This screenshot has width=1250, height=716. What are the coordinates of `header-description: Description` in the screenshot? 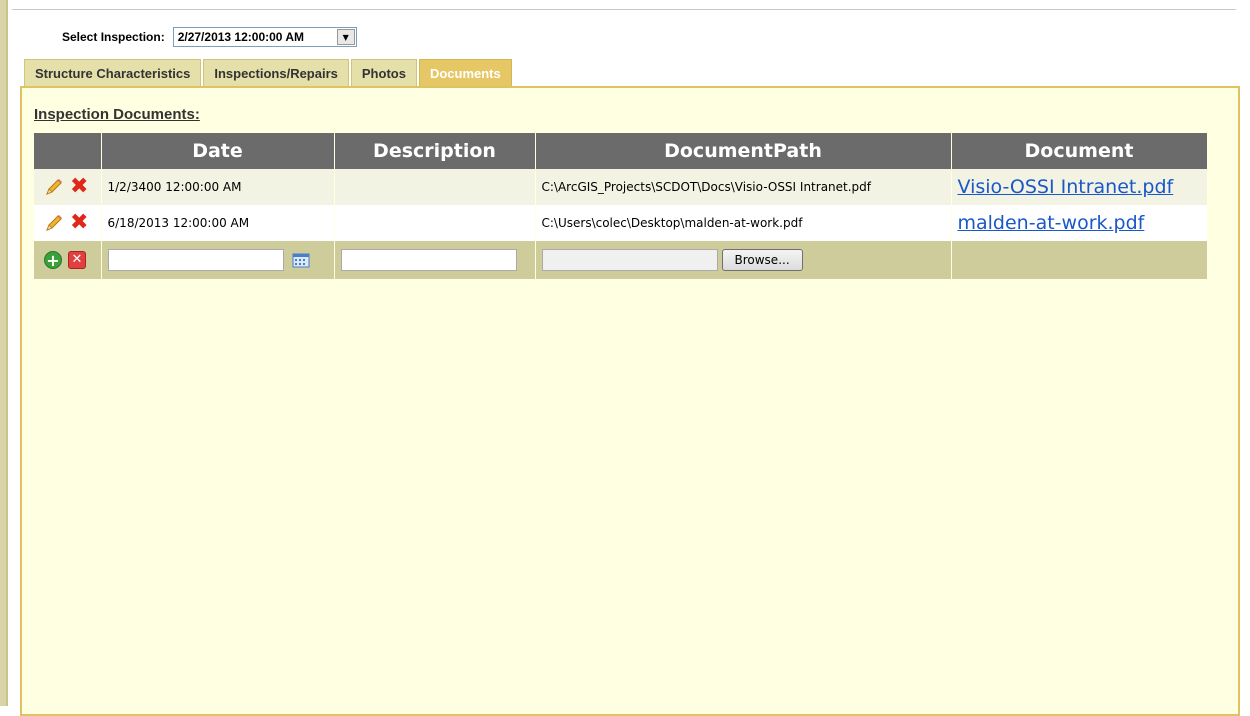 It's located at (435, 151).